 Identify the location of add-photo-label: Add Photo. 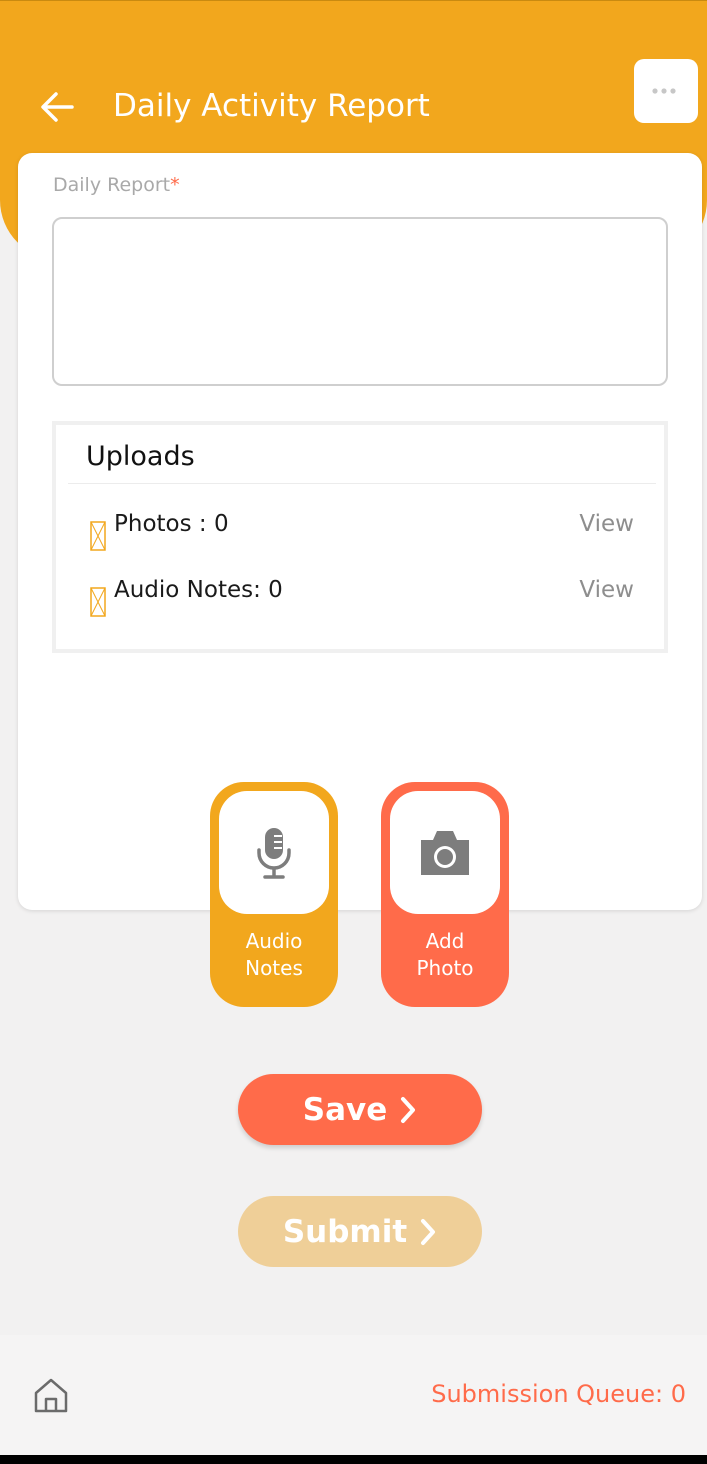
(445, 954).